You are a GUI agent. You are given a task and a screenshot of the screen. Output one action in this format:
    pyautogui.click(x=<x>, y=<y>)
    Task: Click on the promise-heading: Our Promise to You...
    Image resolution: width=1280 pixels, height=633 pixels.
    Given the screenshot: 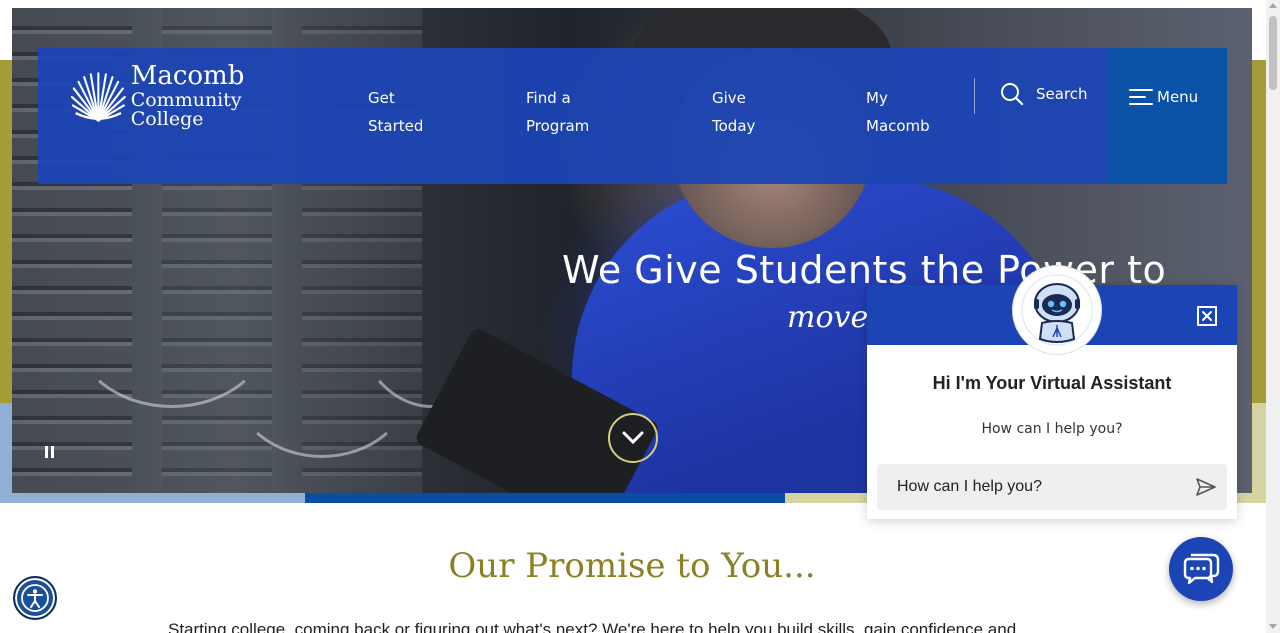 What is the action you would take?
    pyautogui.click(x=632, y=566)
    